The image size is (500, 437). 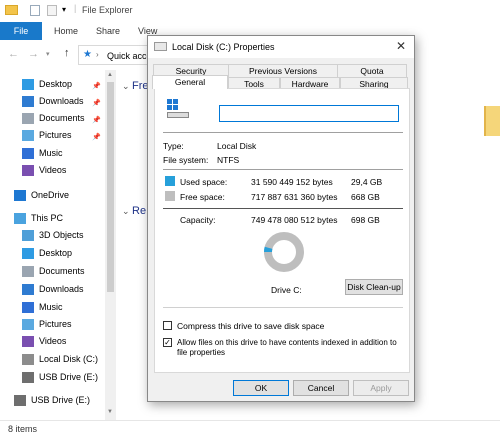 What do you see at coordinates (110, 187) in the screenshot?
I see `scroll-thumb` at bounding box center [110, 187].